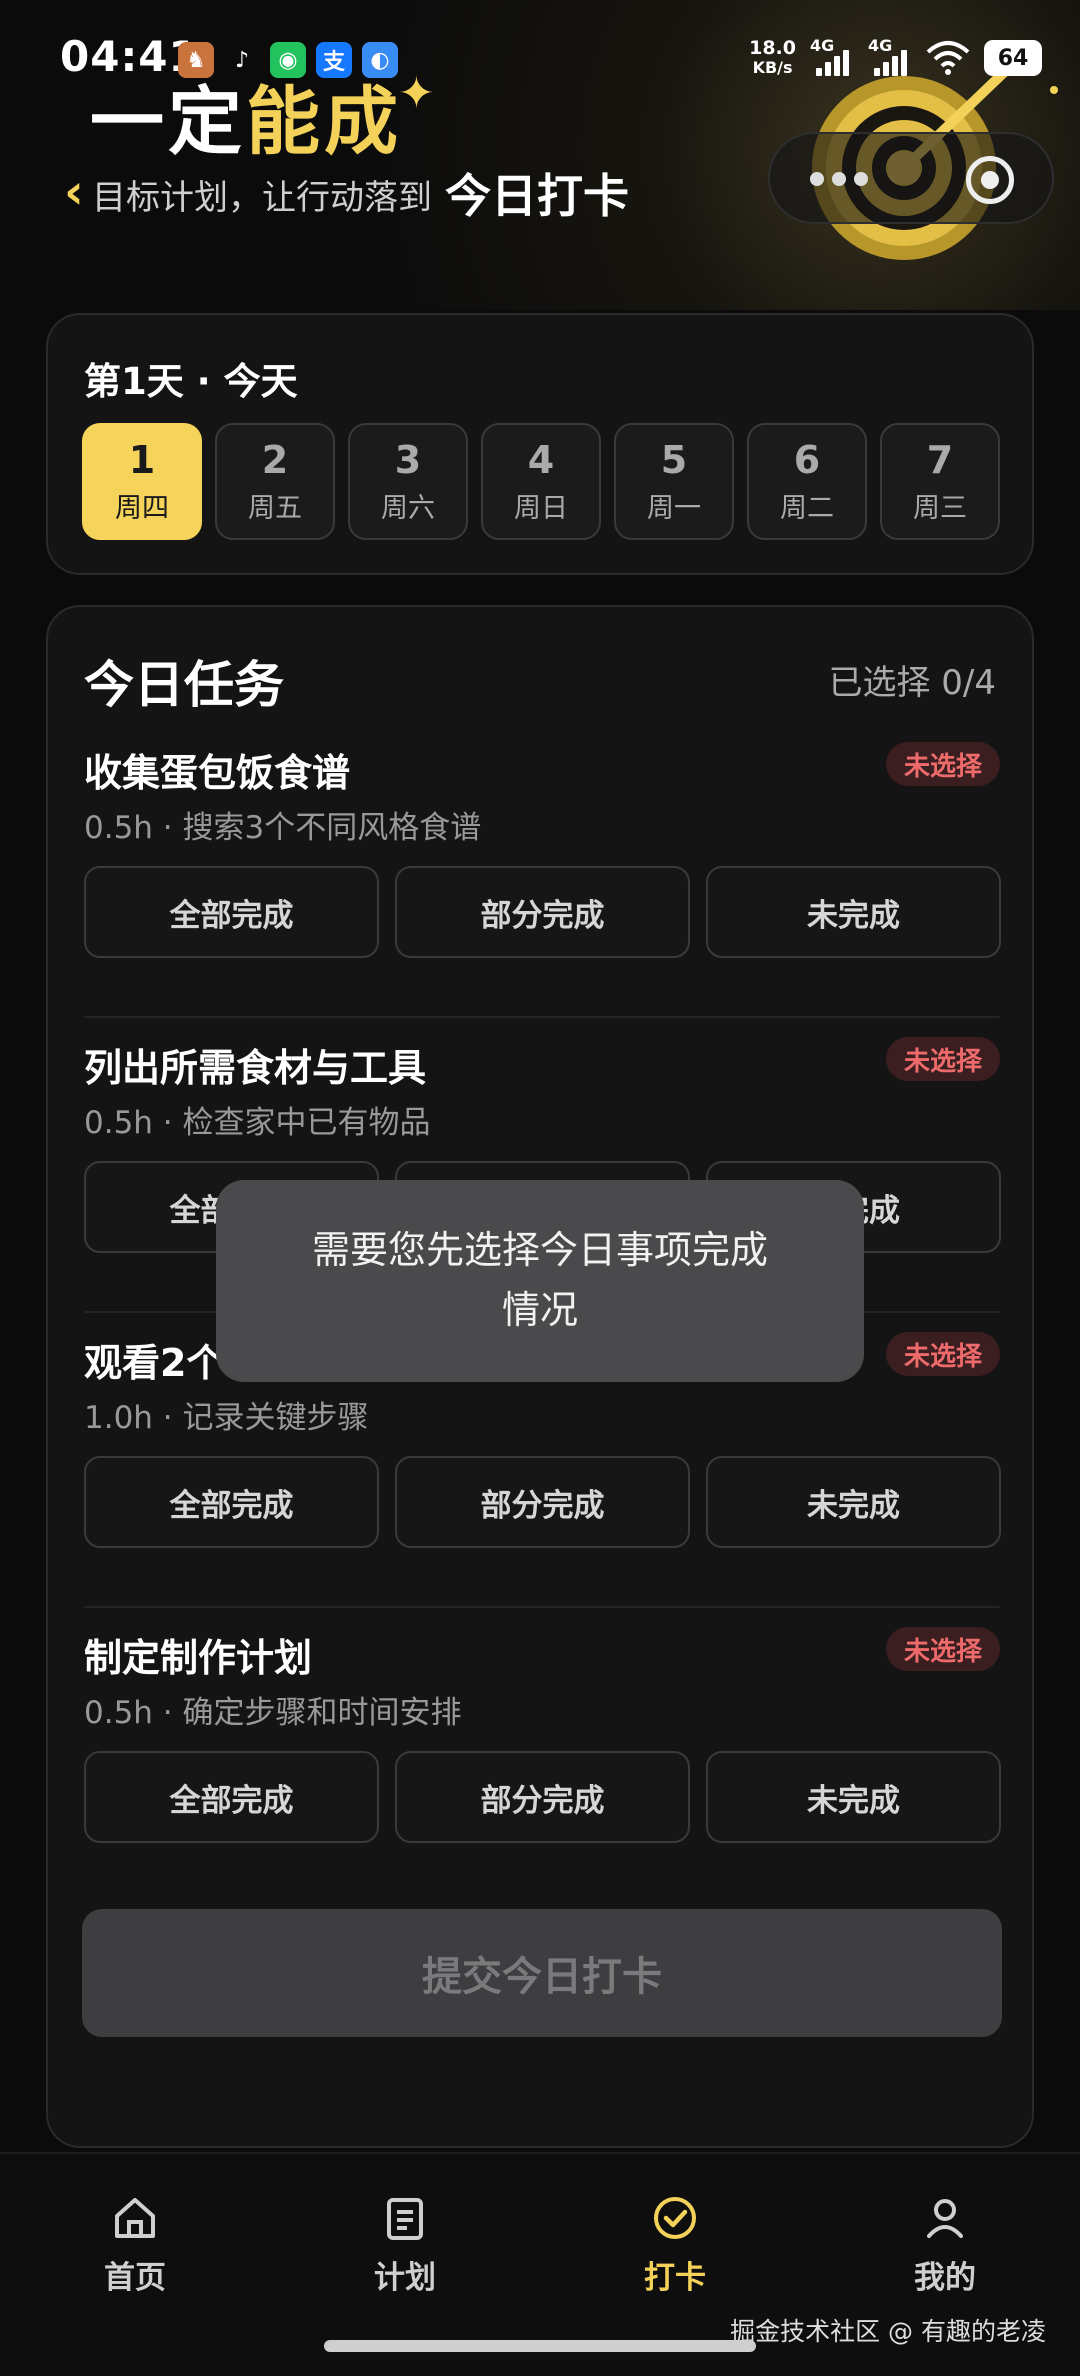 The height and width of the screenshot is (2376, 1080). Describe the element at coordinates (945, 2278) in the screenshot. I see `tab-label: 我的` at that location.